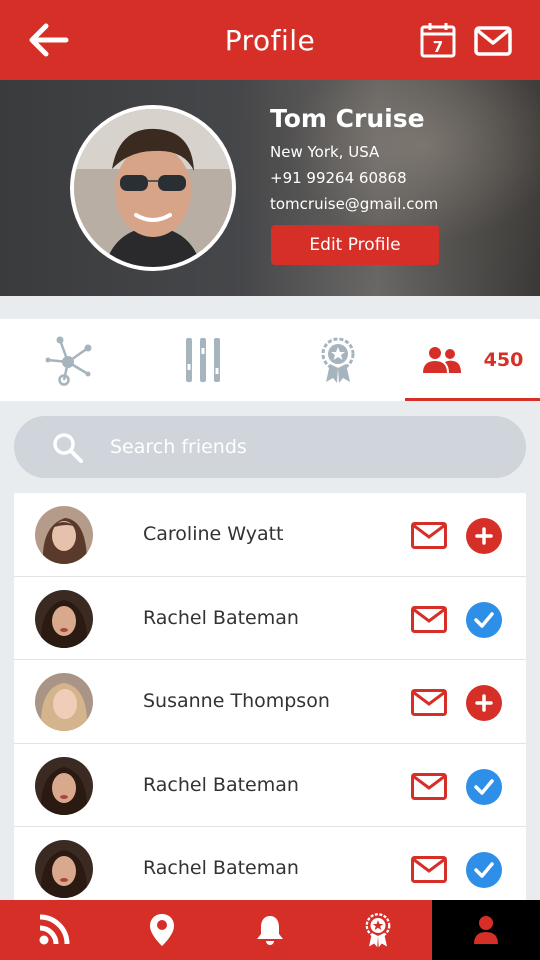 Image resolution: width=540 pixels, height=960 pixels. Describe the element at coordinates (438, 47) in the screenshot. I see `calendar-day: 7` at that location.